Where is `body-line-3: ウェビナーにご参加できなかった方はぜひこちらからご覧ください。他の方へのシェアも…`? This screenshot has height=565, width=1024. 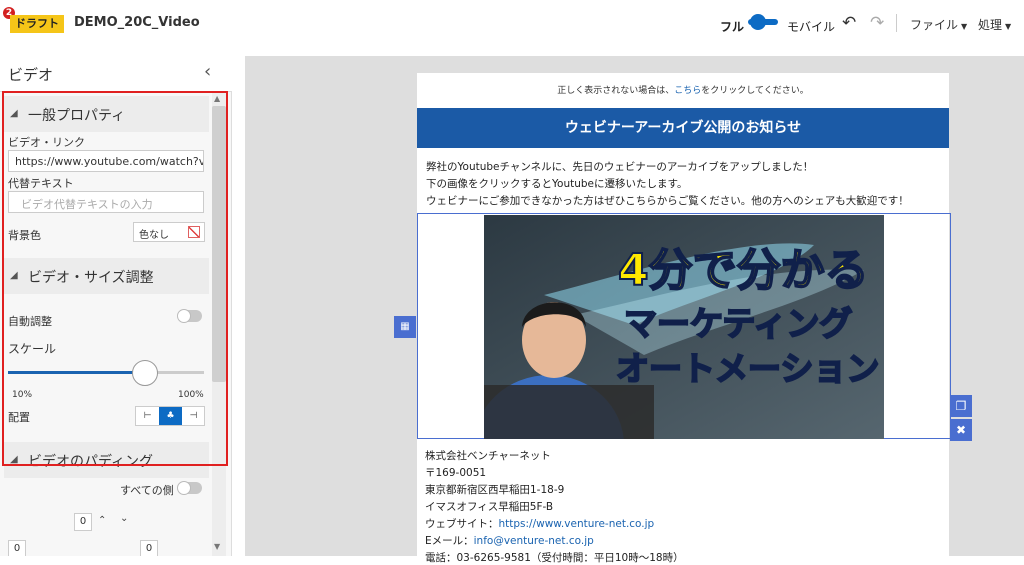
body-line-3: ウェビナーにご参加できなかった方はぜひこちらからご覧ください。他の方へのシェアも… is located at coordinates (667, 201).